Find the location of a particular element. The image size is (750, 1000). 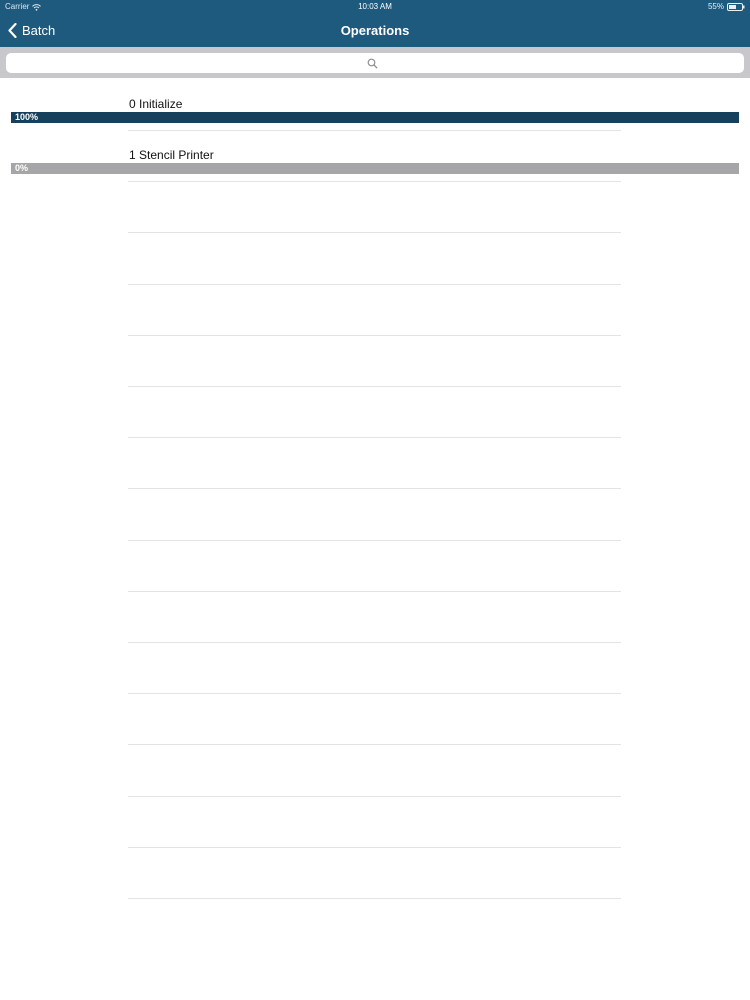

battery-icon is located at coordinates (736, 7).